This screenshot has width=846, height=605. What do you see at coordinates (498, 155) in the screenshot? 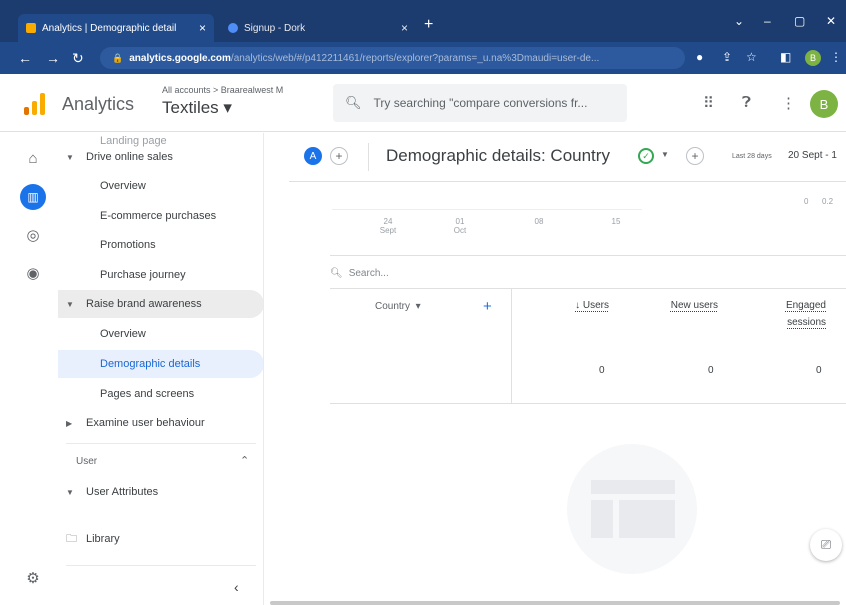
I see `page-title: Demographic details: Country` at bounding box center [498, 155].